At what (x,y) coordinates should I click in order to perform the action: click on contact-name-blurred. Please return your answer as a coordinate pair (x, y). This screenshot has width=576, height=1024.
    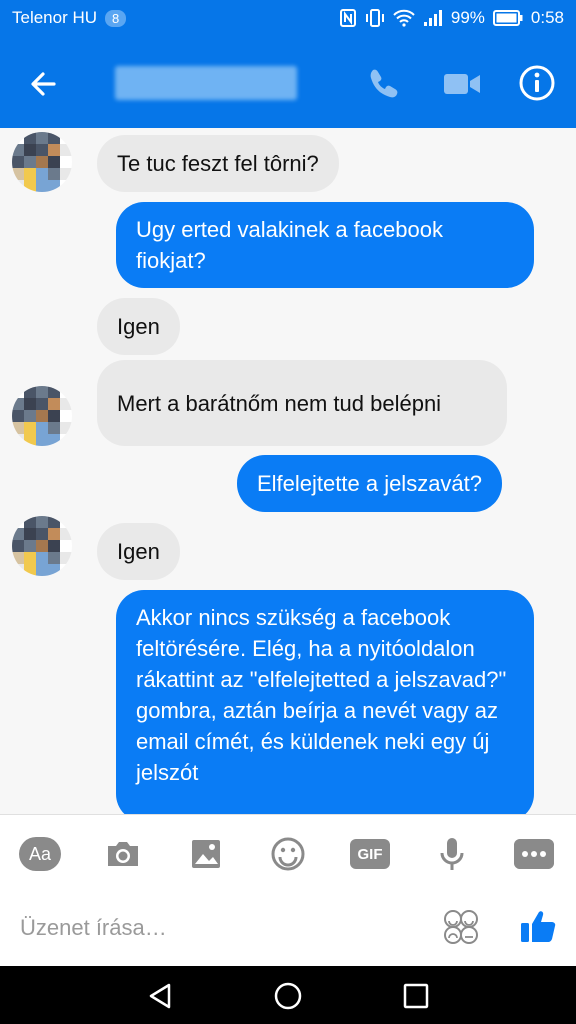
    Looking at the image, I should click on (206, 83).